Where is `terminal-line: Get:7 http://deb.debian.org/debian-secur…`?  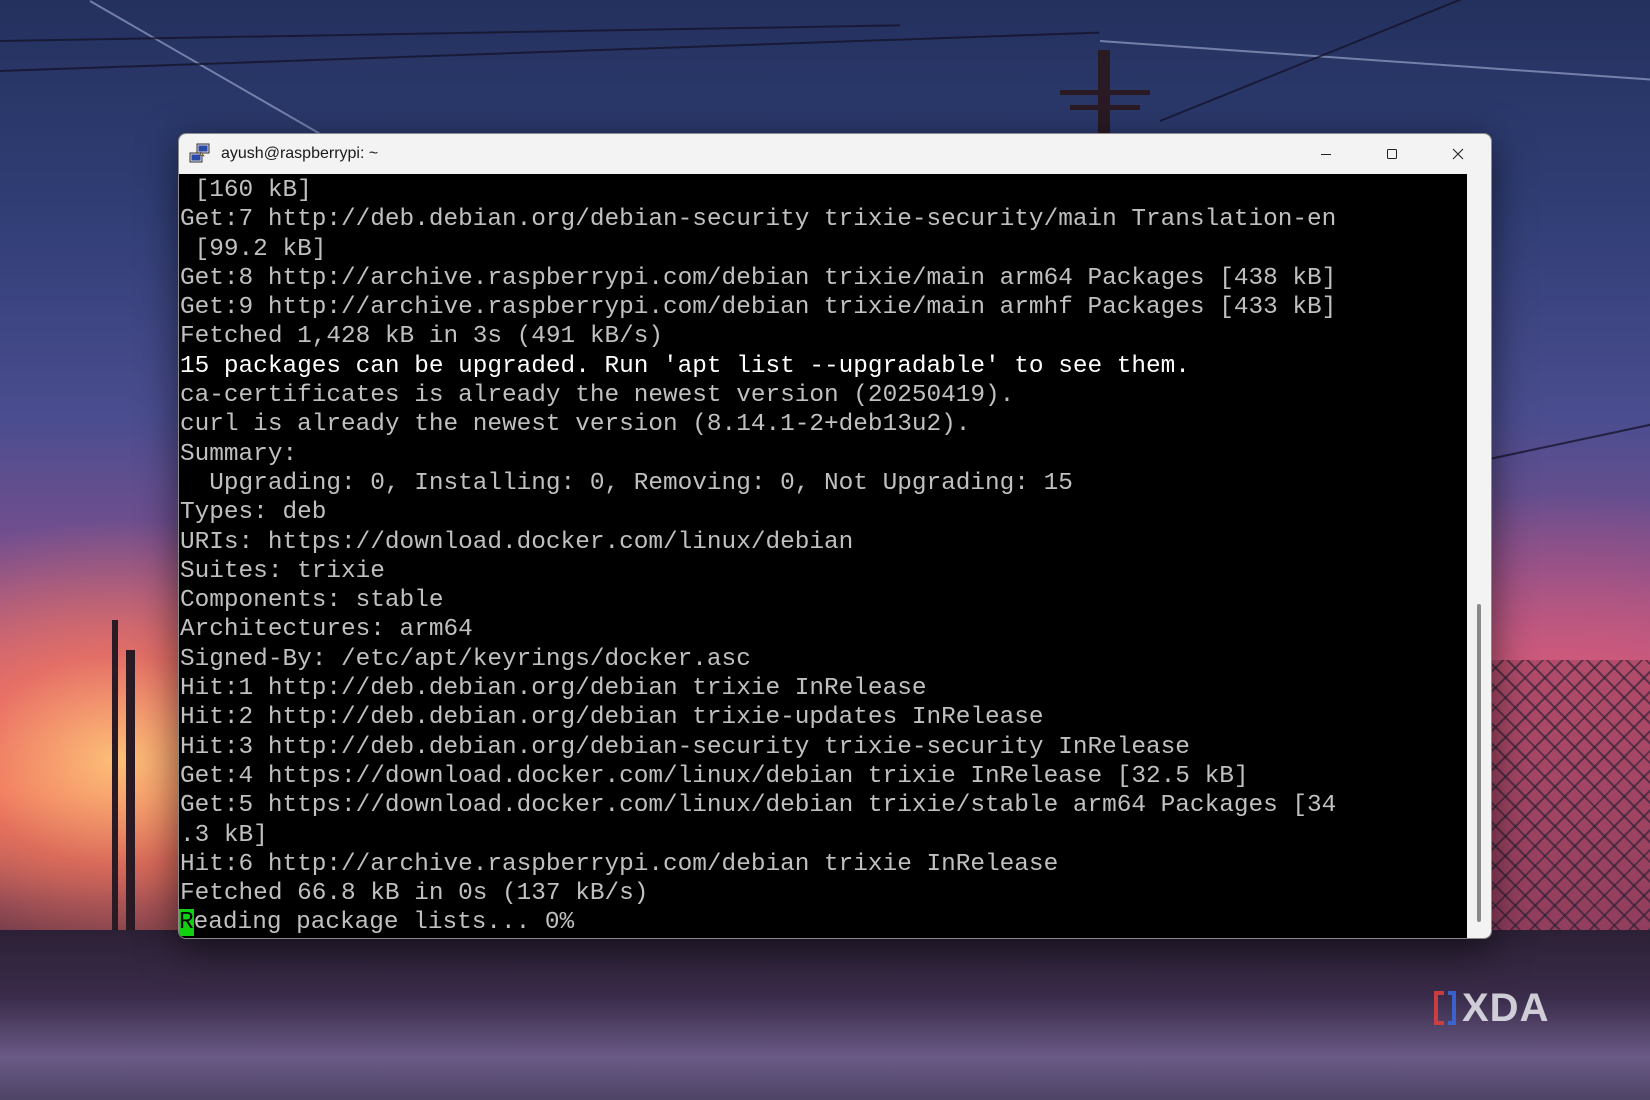
terminal-line: Get:7 http://deb.debian.org/debian-secur… is located at coordinates (758, 220).